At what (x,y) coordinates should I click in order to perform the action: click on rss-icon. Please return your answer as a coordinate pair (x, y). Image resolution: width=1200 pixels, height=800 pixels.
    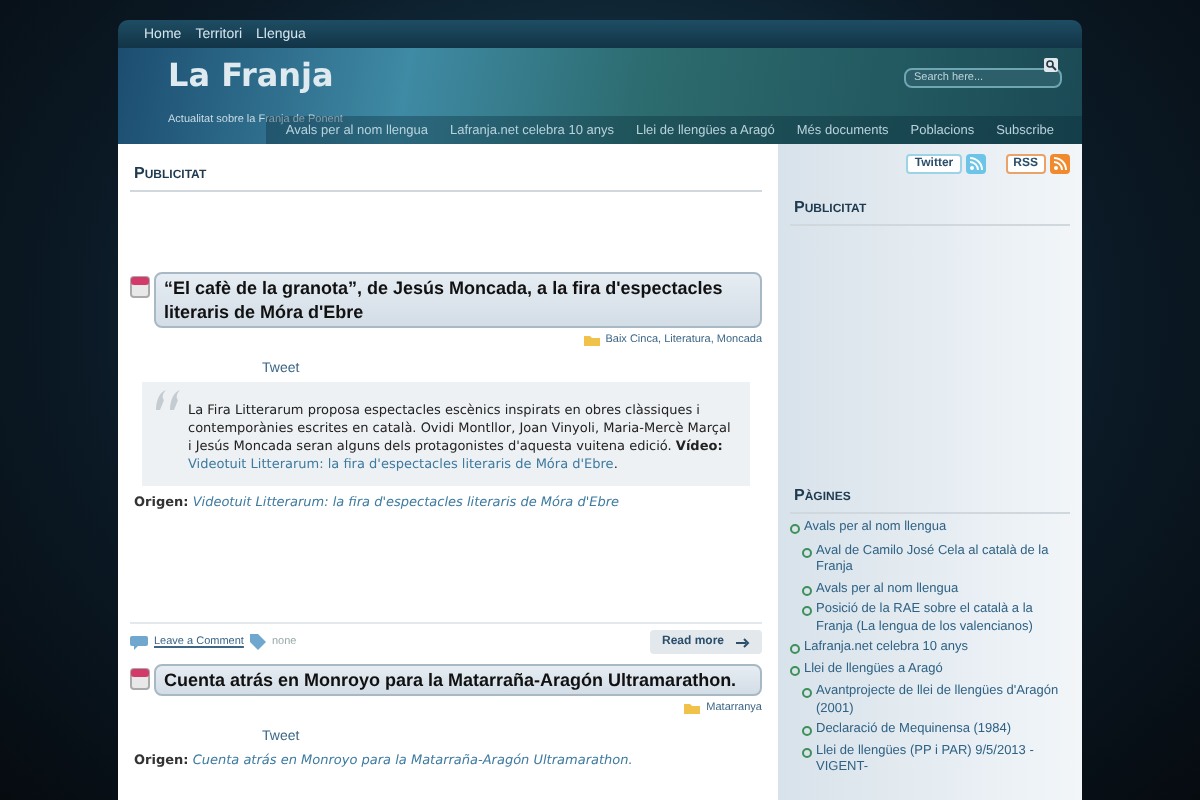
    Looking at the image, I should click on (1060, 164).